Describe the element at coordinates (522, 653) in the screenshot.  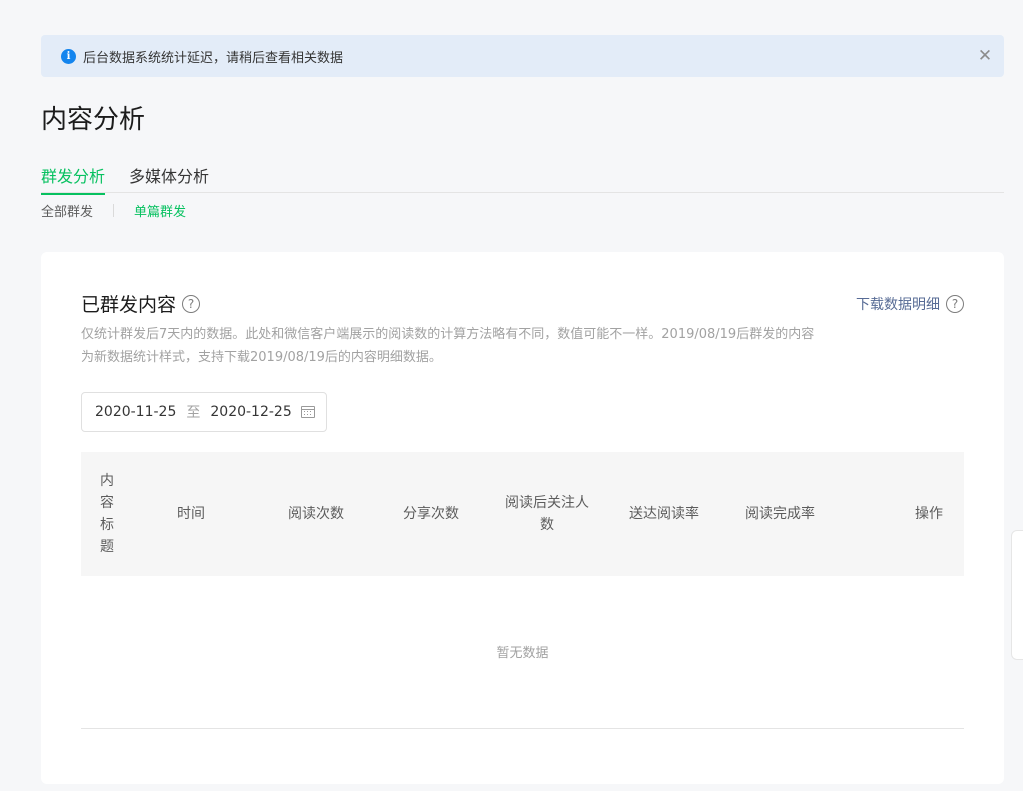
I see `empty-state-text: 暂无数据` at that location.